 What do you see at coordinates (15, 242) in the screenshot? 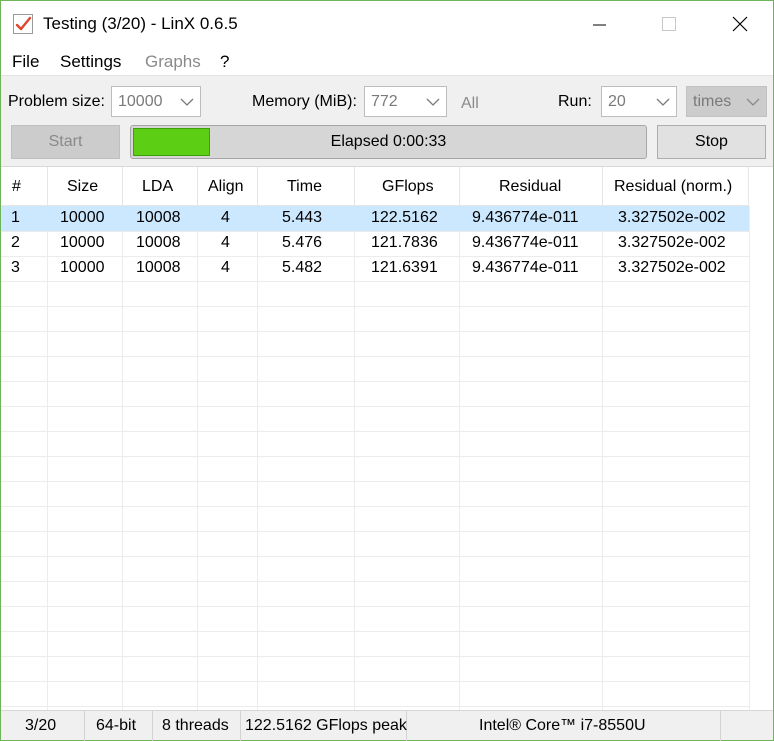
I see `cell-index: 2` at bounding box center [15, 242].